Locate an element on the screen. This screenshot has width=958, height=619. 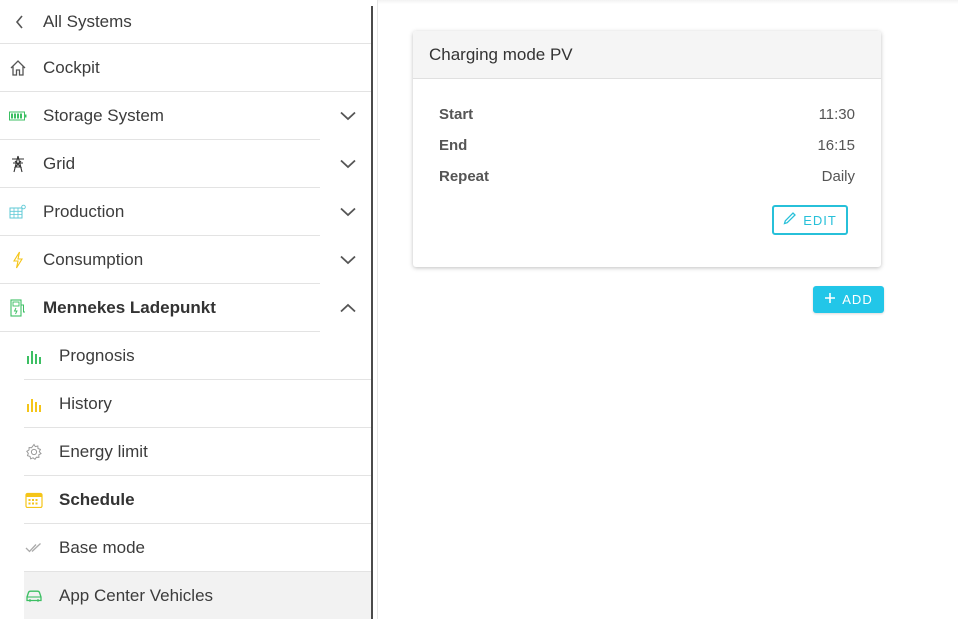
sidebar-subitem-schedule: Schedule is located at coordinates (186, 500).